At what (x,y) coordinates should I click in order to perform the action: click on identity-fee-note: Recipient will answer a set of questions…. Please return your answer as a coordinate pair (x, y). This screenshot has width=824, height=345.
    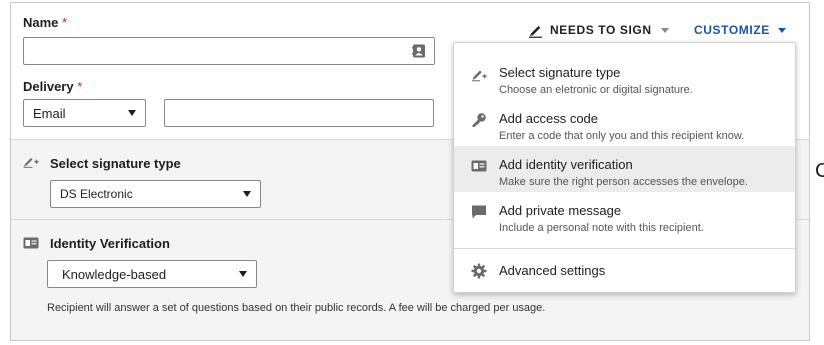
    Looking at the image, I should click on (296, 308).